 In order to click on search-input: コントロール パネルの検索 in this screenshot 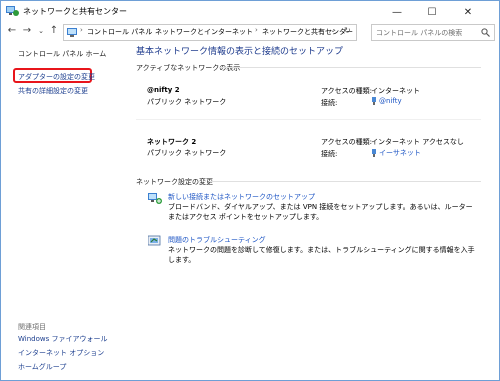, I will do `click(433, 32)`.